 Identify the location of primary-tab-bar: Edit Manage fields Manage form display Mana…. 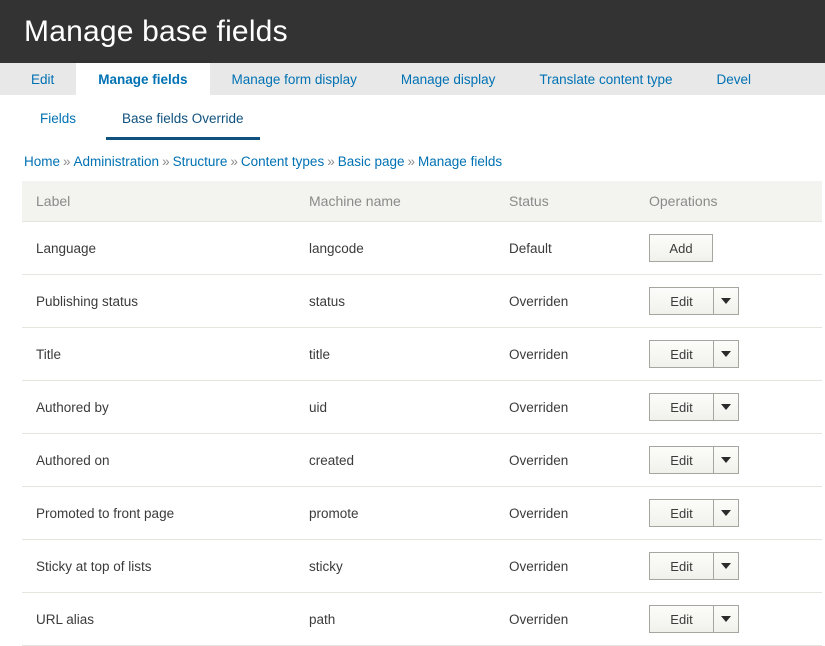
(412, 79).